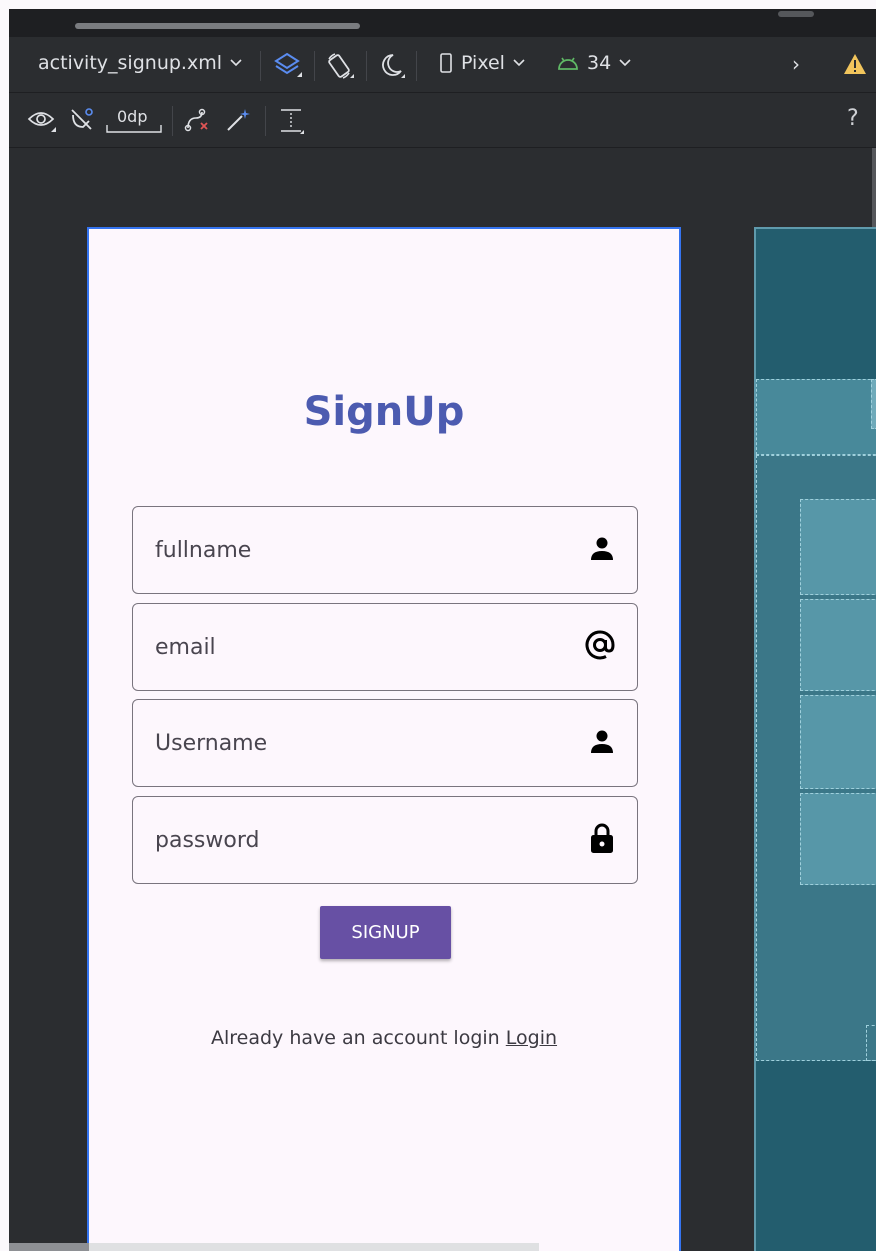  I want to click on magnet-off-icon, so click(82, 120).